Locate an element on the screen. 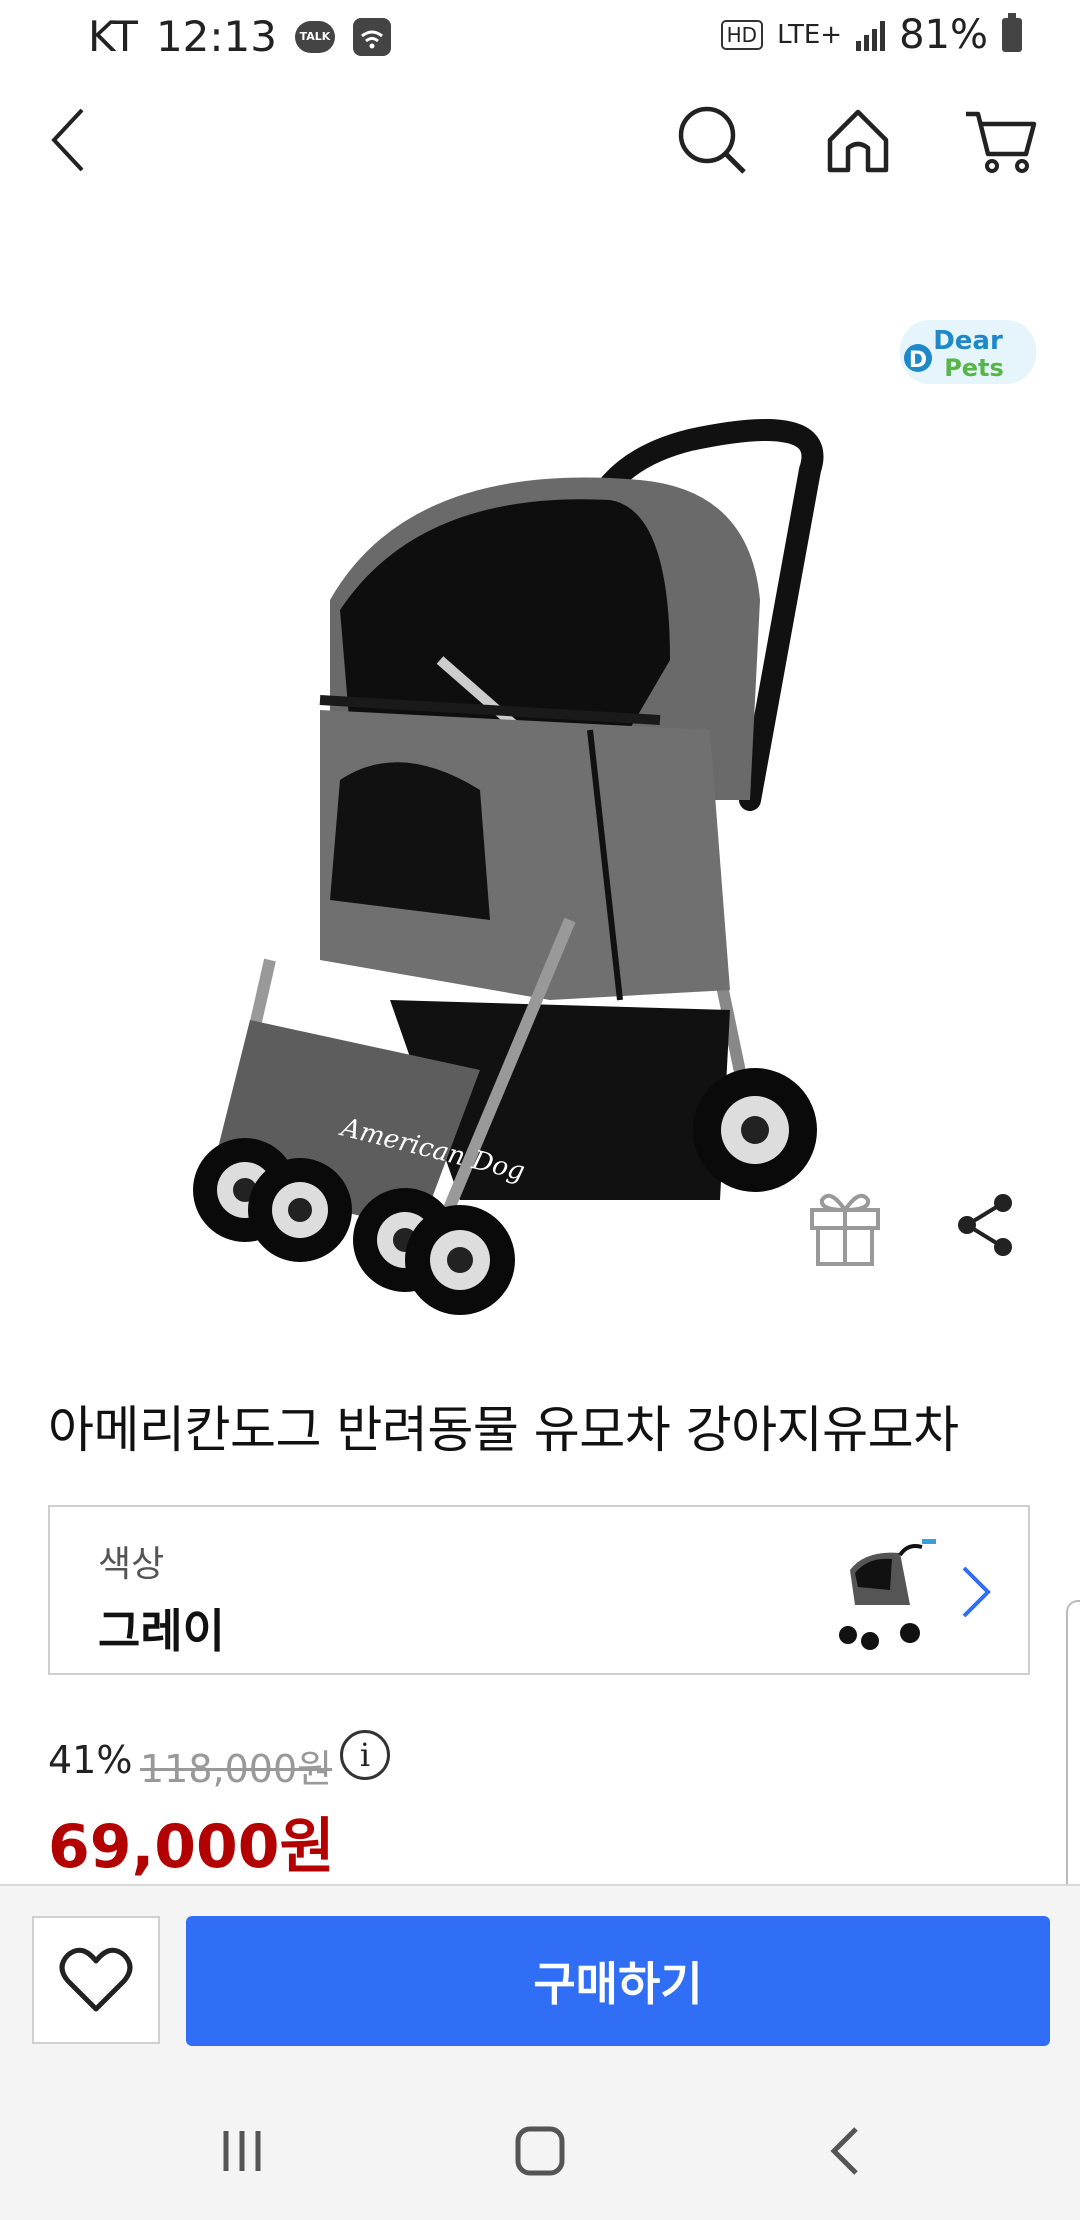 This screenshot has width=1080, height=2220. share-icon is located at coordinates (985, 1225).